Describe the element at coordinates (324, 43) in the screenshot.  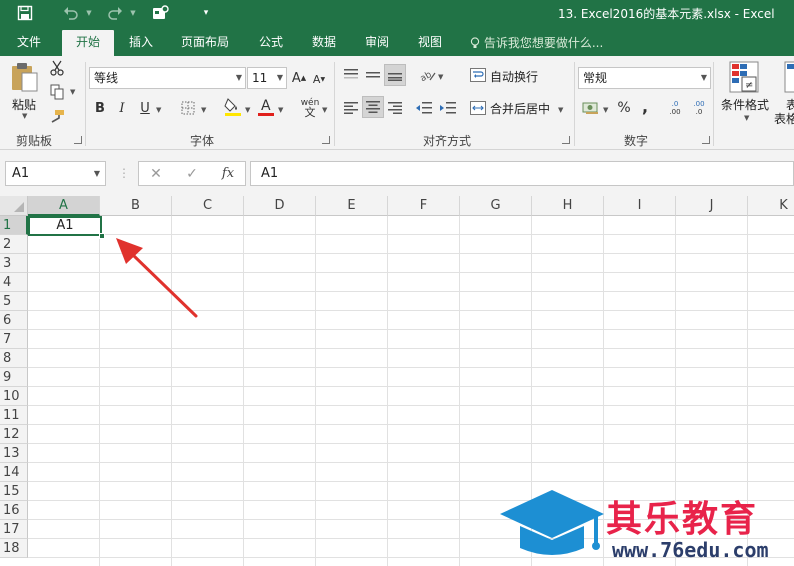
I see `tab-data: 数据` at that location.